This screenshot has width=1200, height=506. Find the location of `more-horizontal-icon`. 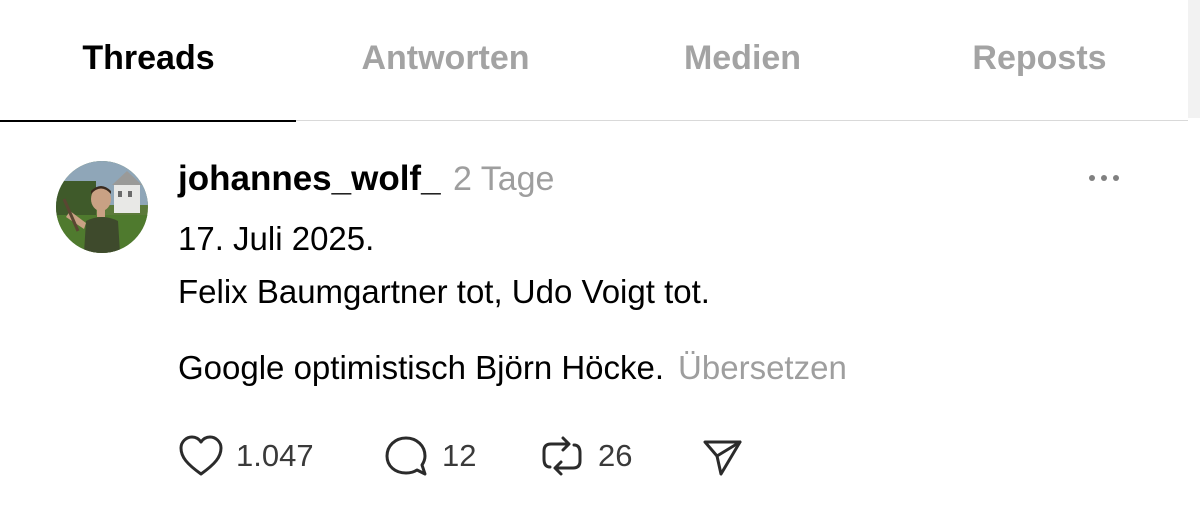

more-horizontal-icon is located at coordinates (1104, 178).